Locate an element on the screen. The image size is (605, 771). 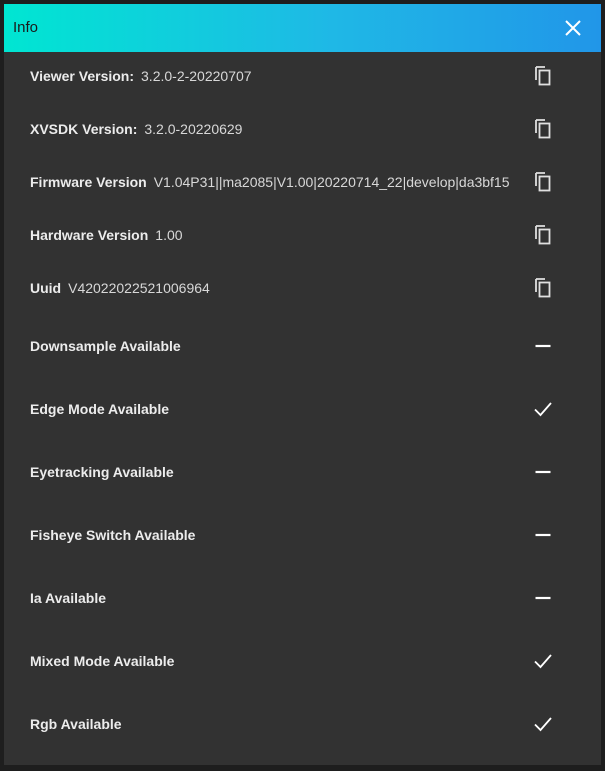
title-bar: Info is located at coordinates (302, 28).